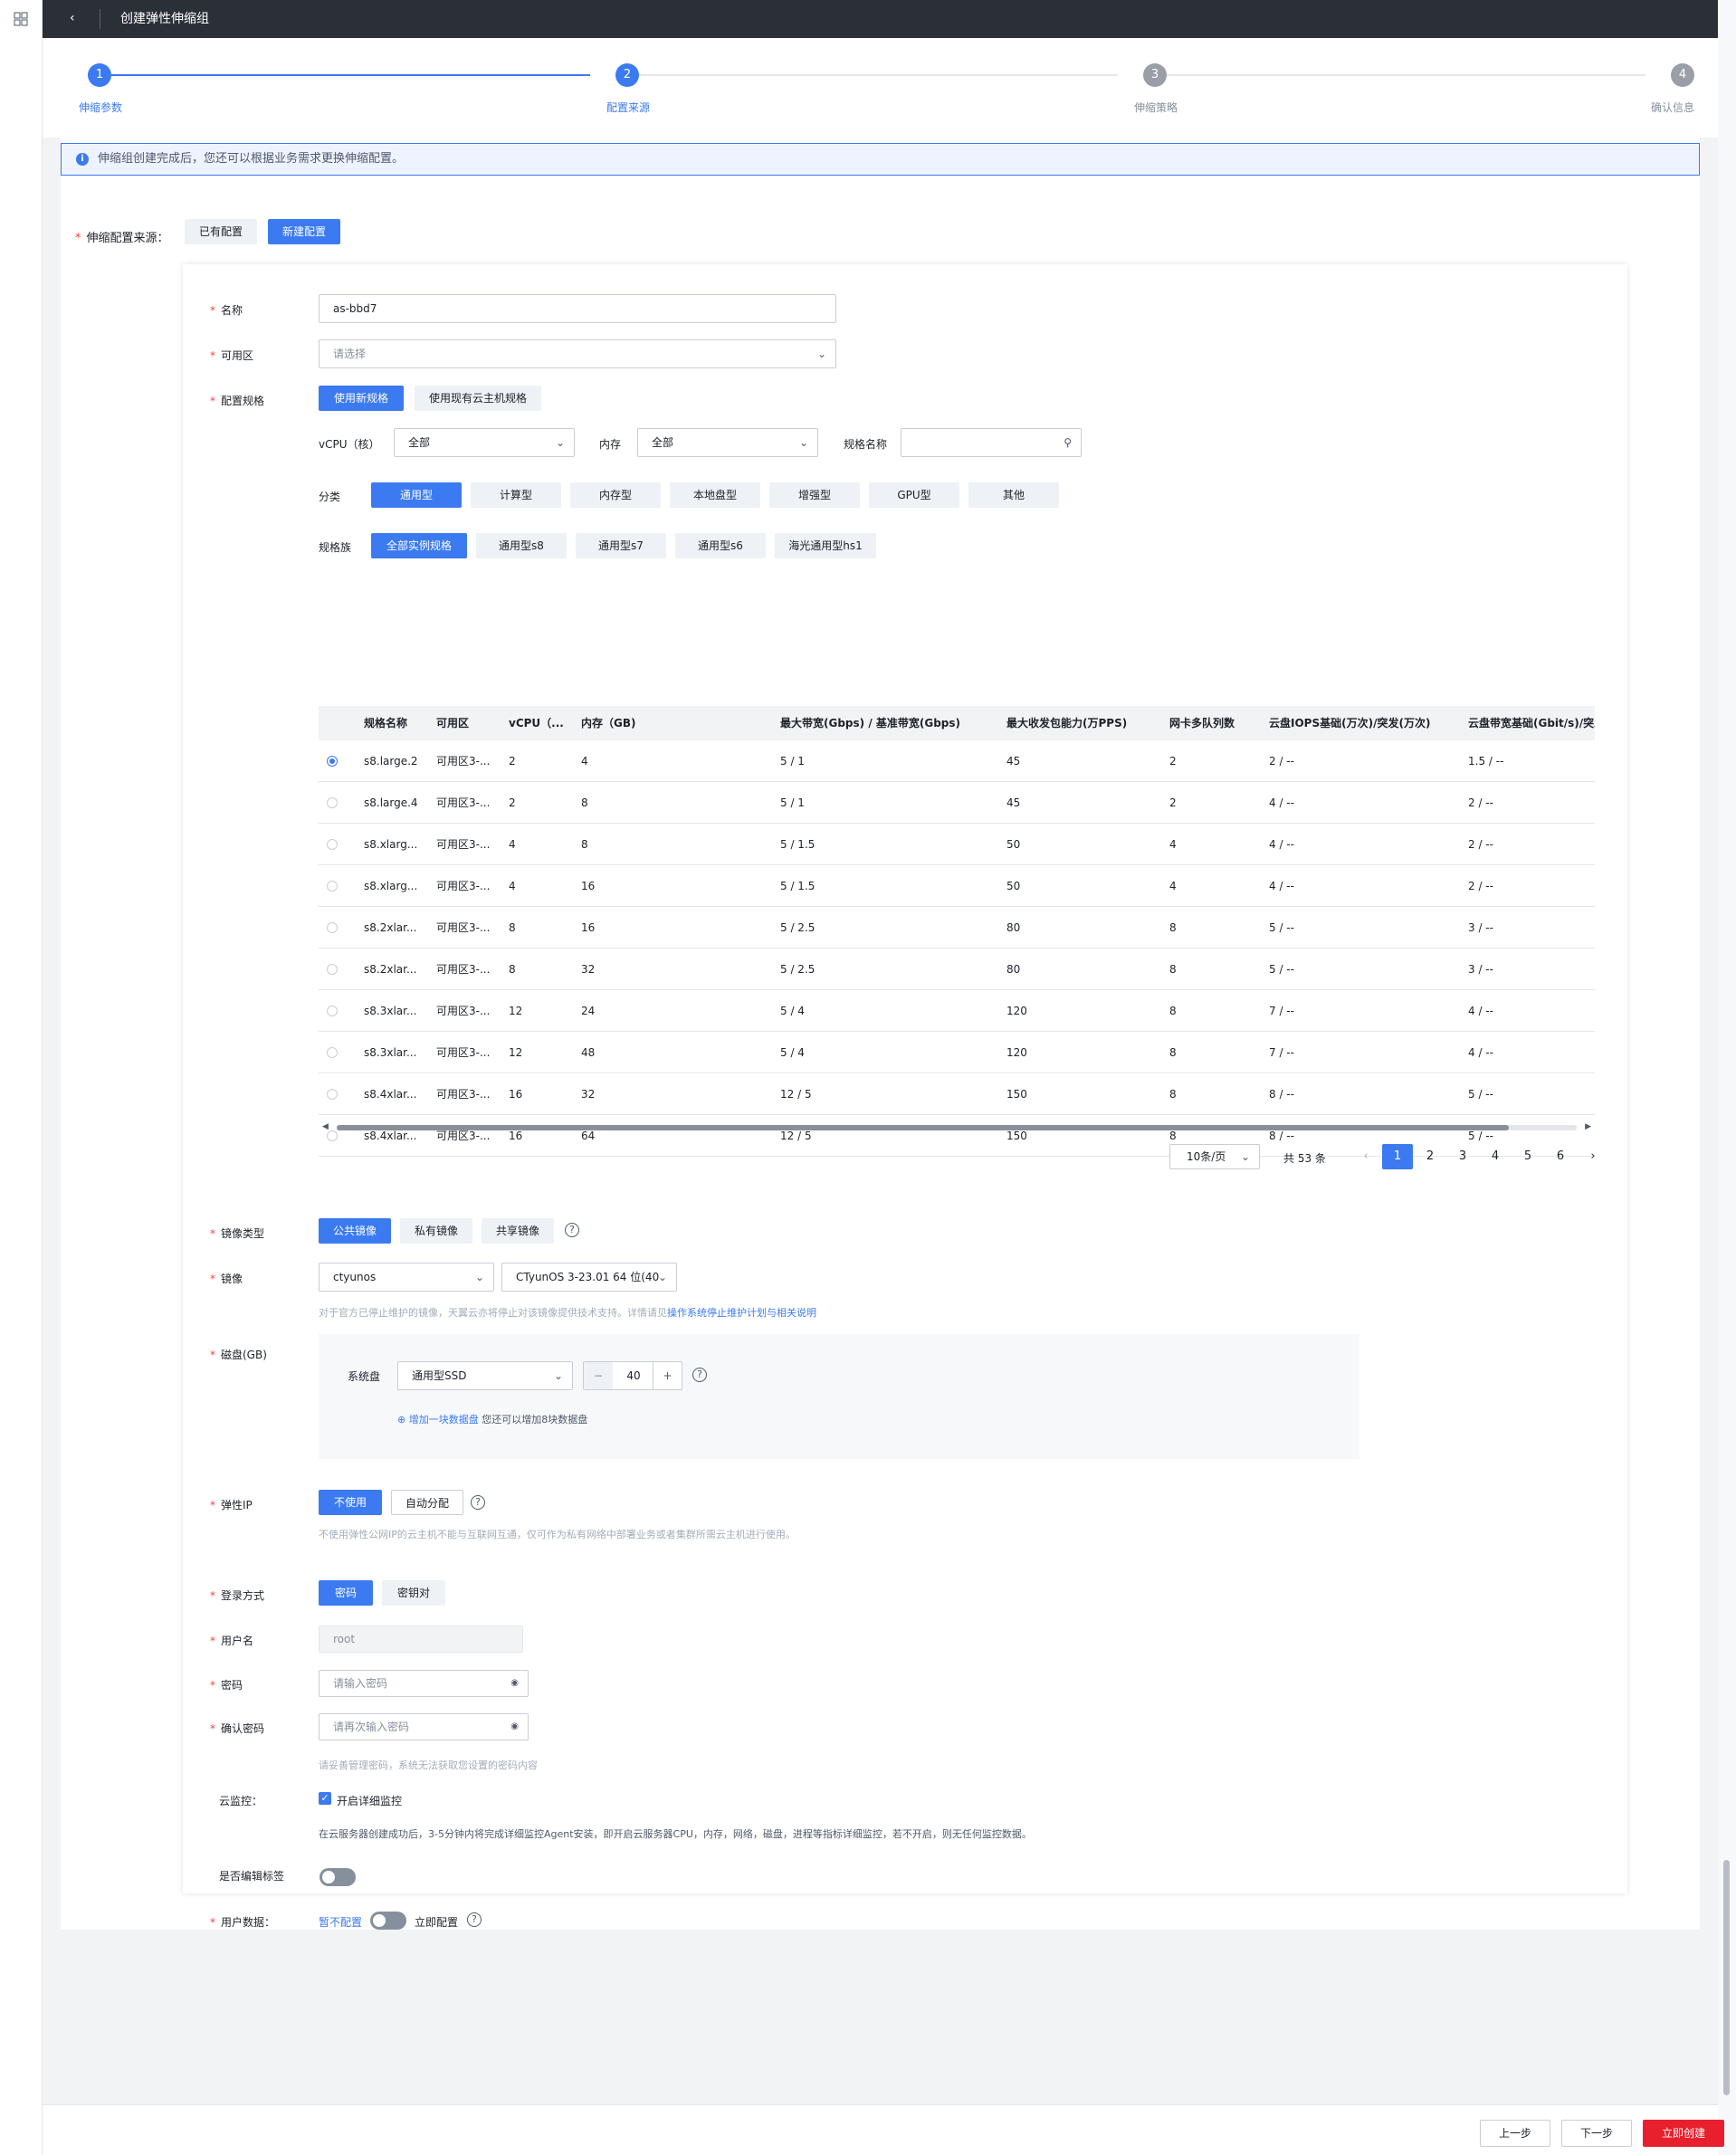  What do you see at coordinates (535, 1420) in the screenshot?
I see `add-data-disk-hint: 您还可以增加8块数据盘` at bounding box center [535, 1420].